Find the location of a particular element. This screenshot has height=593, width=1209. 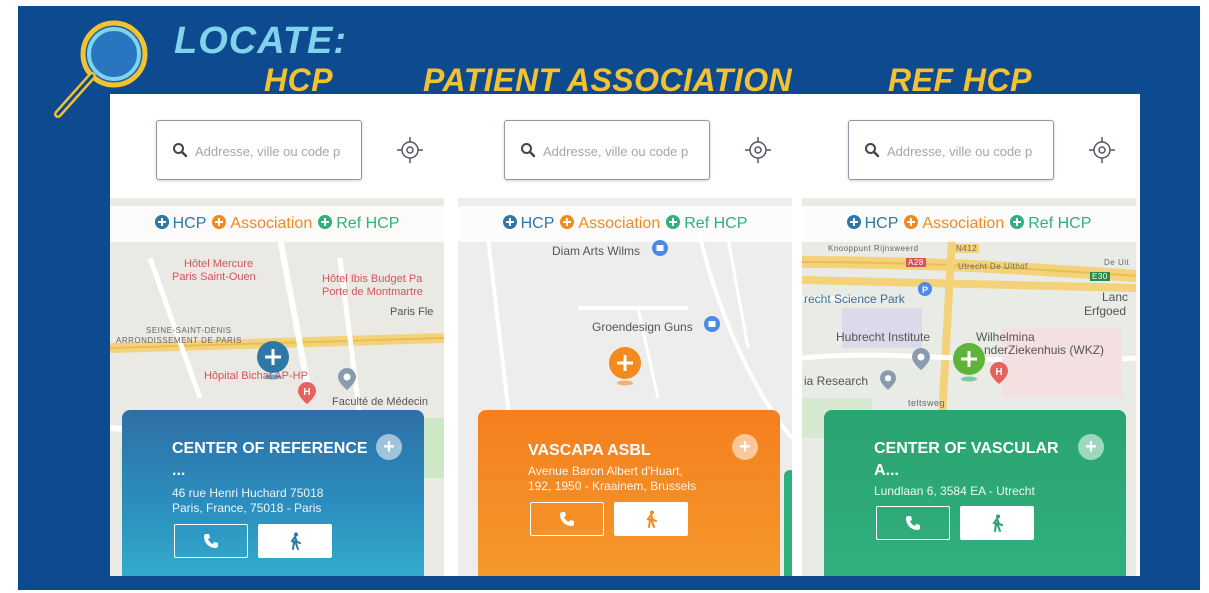

map-label: Hubrecht Institute is located at coordinates (883, 337).